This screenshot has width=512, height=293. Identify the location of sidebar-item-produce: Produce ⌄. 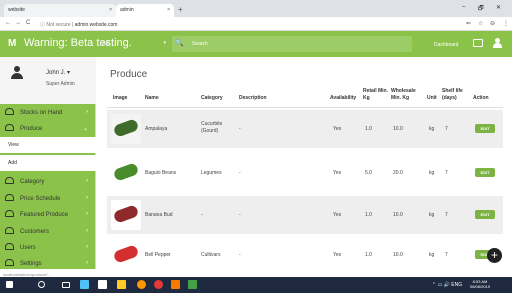
(48, 129).